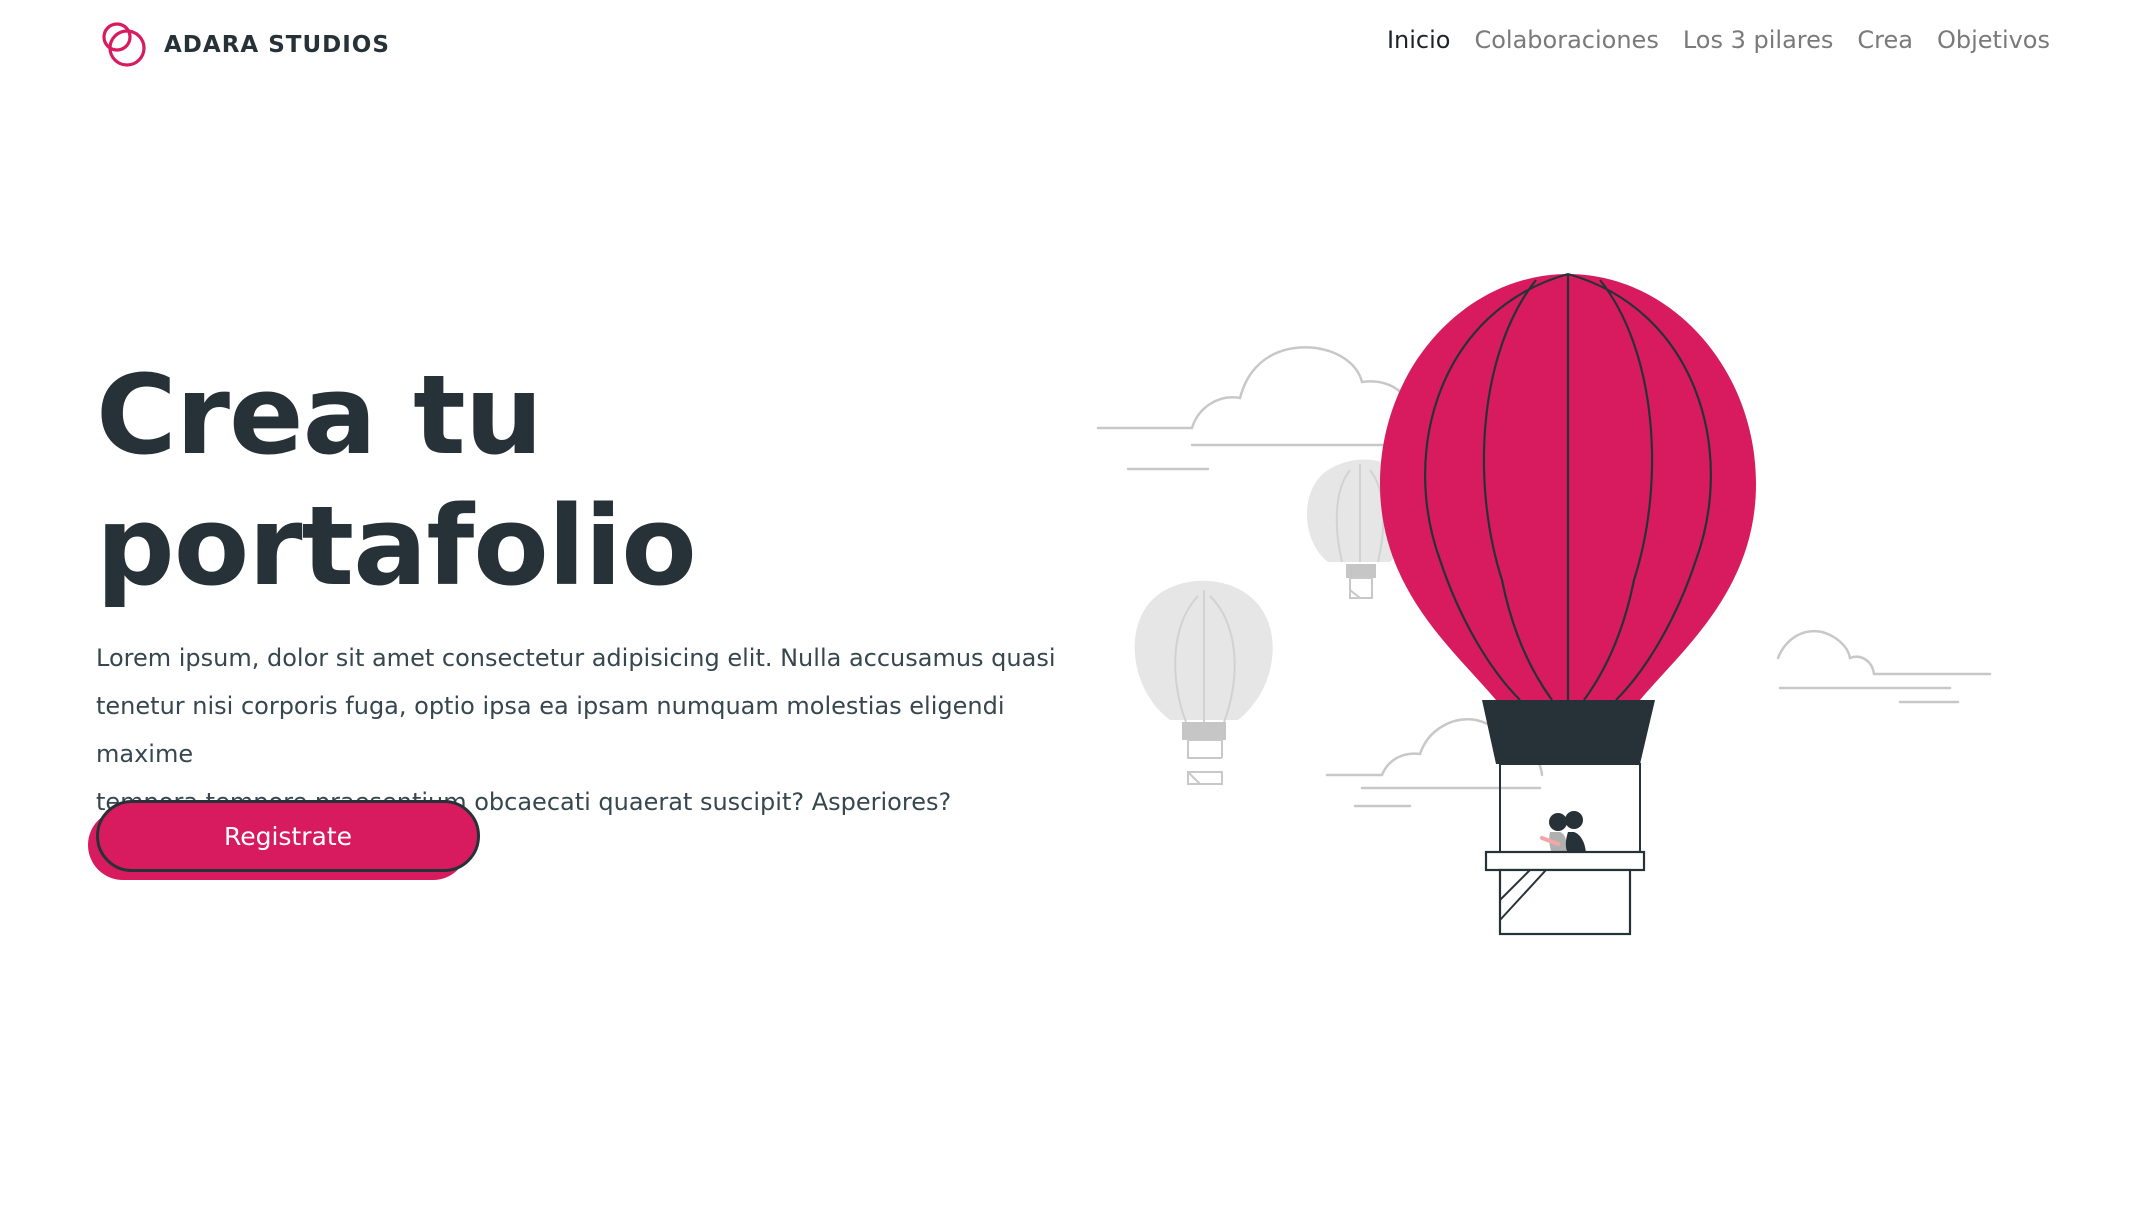 The width and height of the screenshot is (2134, 1209). Describe the element at coordinates (1203, 682) in the screenshot. I see `gray-balloon-left` at that location.